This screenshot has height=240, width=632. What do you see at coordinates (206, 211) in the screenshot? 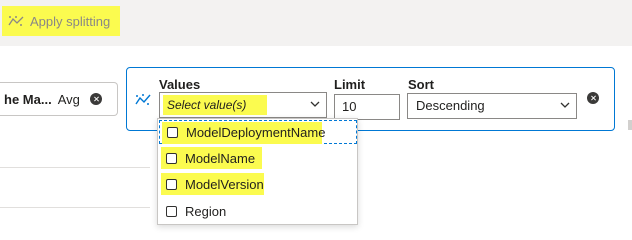
I see `option-label: Region` at bounding box center [206, 211].